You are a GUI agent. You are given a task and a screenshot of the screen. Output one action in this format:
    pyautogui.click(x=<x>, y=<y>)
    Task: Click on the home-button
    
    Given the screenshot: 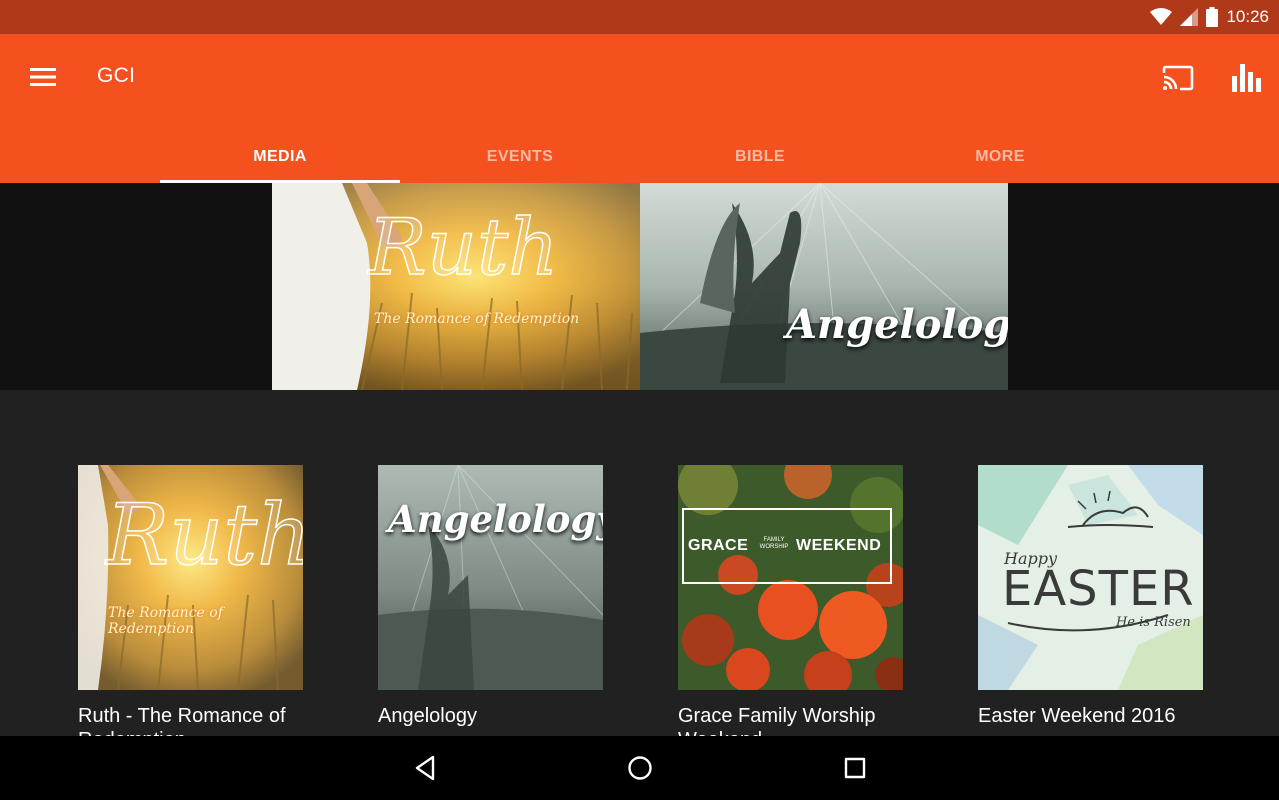 What is the action you would take?
    pyautogui.click(x=640, y=768)
    